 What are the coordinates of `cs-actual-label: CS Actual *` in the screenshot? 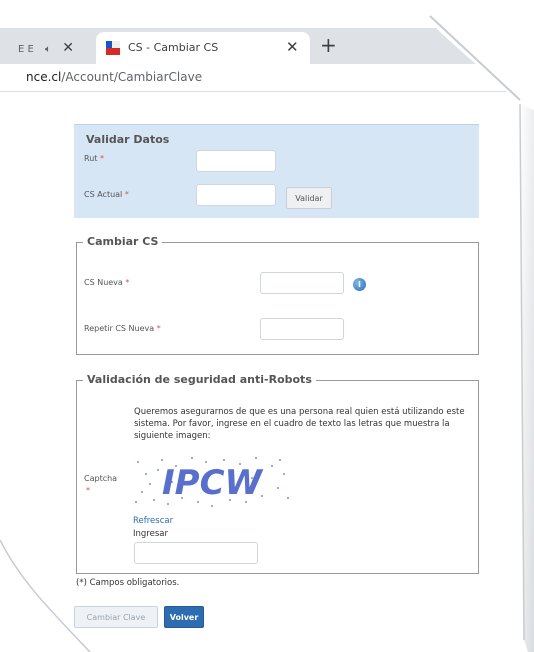 It's located at (106, 194).